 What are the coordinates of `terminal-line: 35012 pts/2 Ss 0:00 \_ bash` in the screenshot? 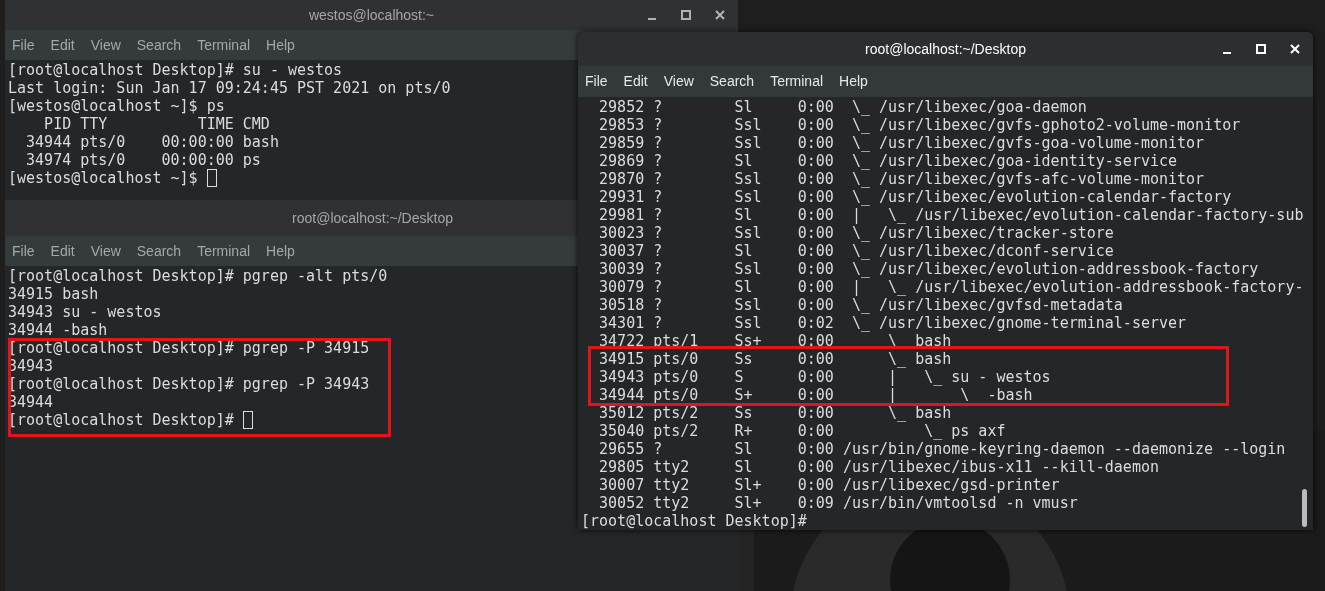 It's located at (775, 413).